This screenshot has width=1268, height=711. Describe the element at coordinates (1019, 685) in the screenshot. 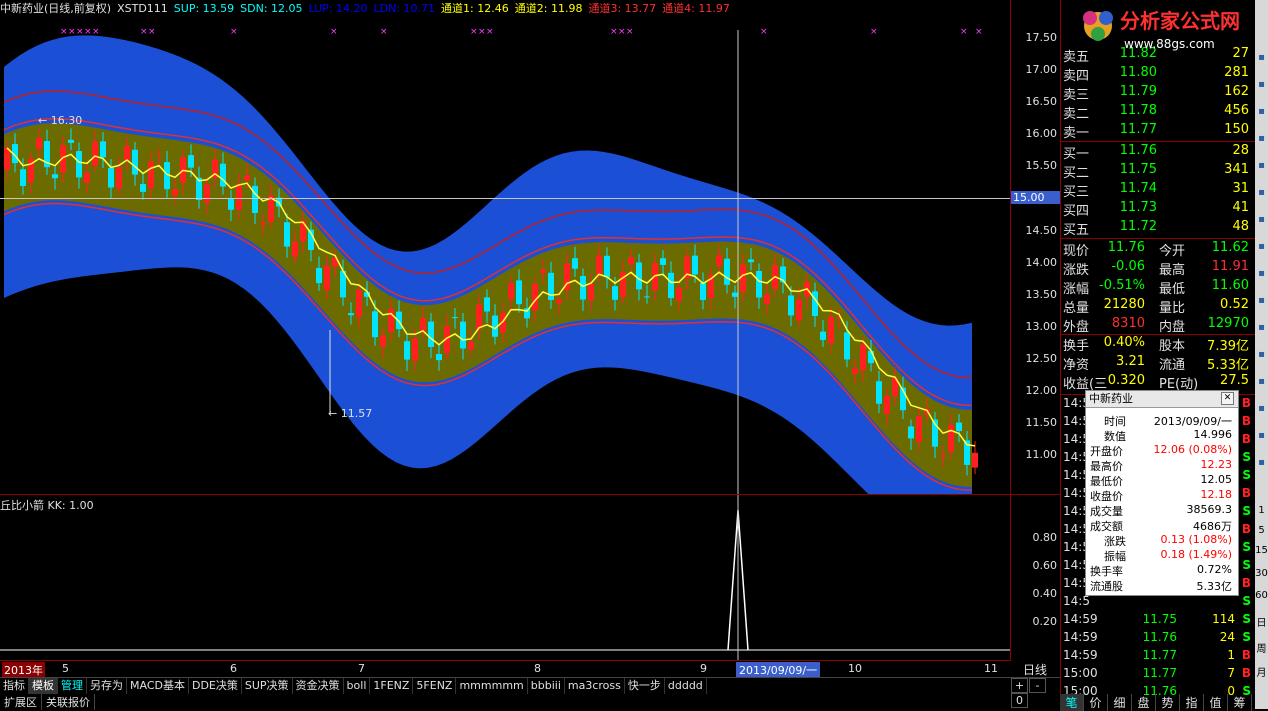

I see `zoom-in-button: +` at that location.